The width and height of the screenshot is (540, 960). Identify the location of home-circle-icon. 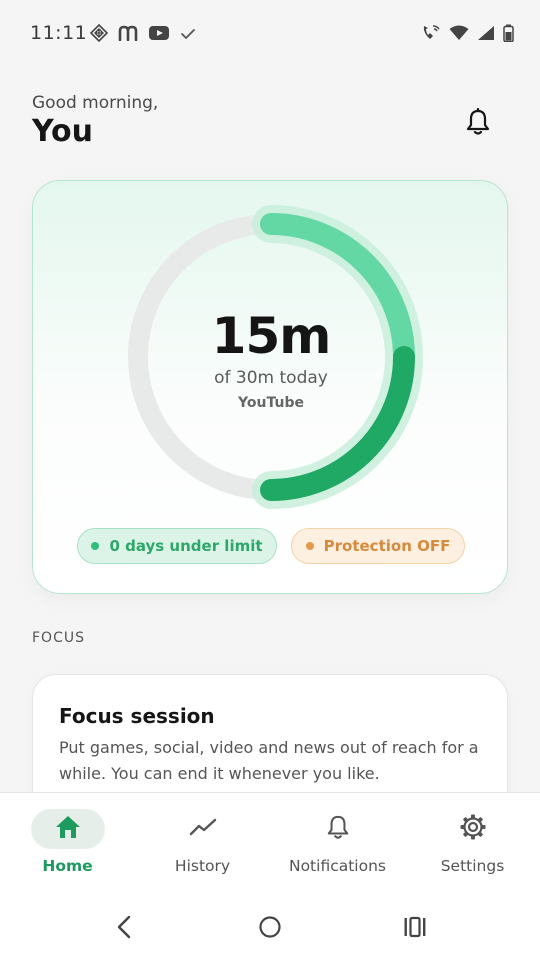
(270, 929).